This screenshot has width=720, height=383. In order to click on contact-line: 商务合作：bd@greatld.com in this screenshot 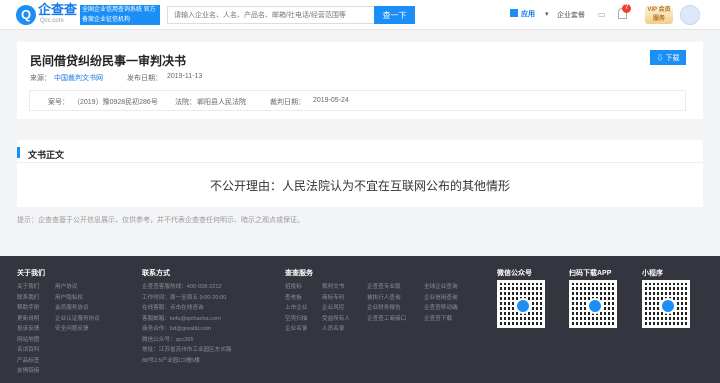, I will do `click(177, 329)`.